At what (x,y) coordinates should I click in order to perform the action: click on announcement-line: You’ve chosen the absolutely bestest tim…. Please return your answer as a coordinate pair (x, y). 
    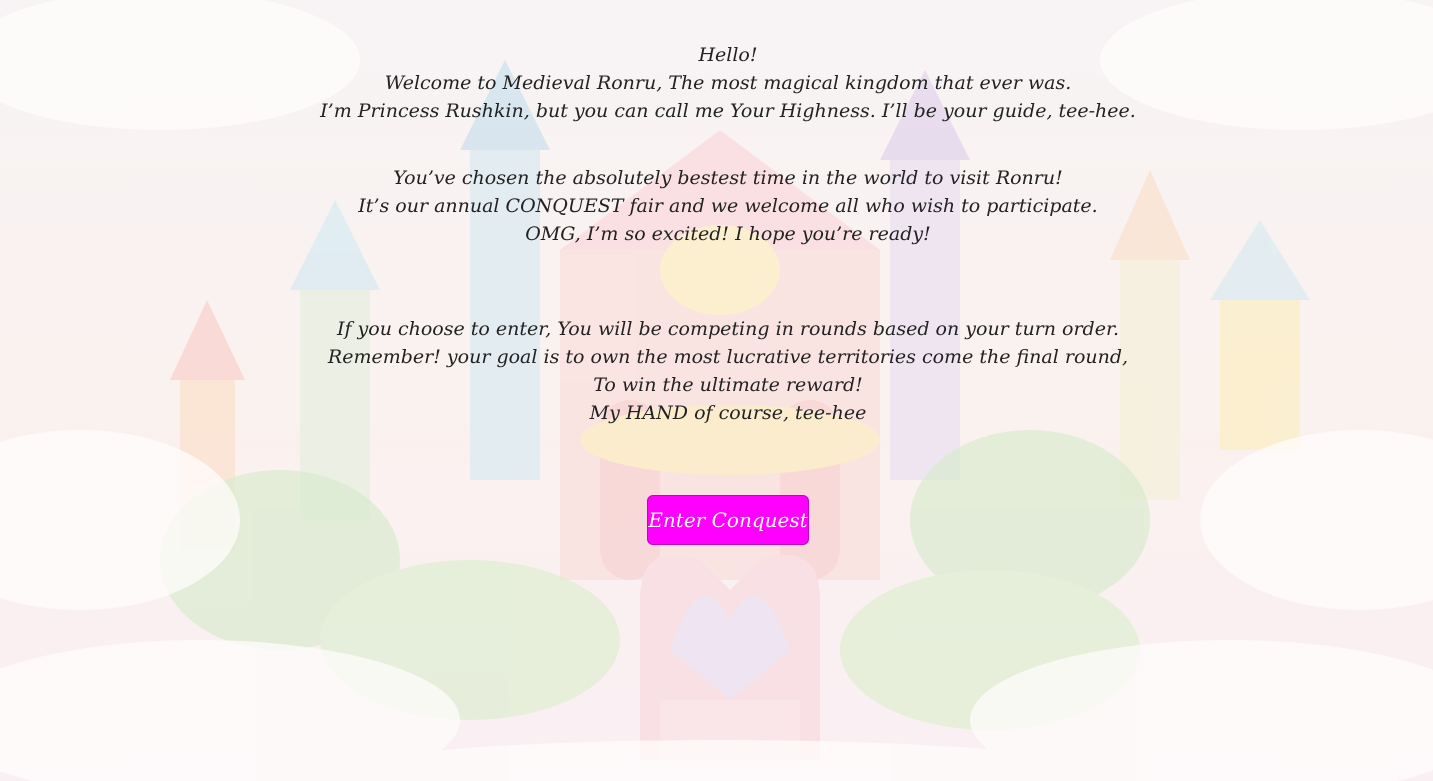
    Looking at the image, I should click on (728, 178).